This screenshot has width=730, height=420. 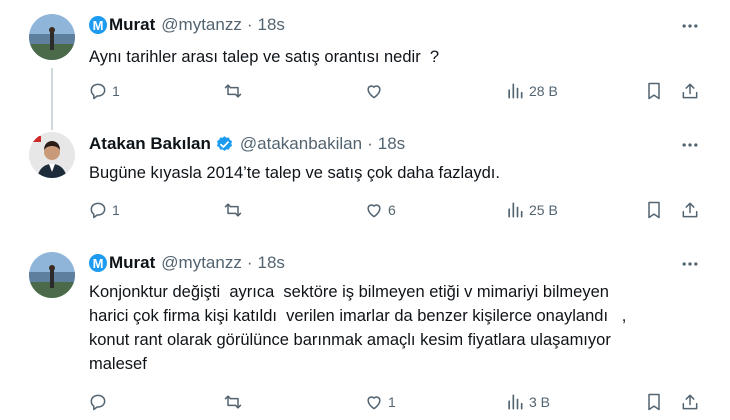 I want to click on author-handle: @atakanbakilan, so click(x=301, y=144).